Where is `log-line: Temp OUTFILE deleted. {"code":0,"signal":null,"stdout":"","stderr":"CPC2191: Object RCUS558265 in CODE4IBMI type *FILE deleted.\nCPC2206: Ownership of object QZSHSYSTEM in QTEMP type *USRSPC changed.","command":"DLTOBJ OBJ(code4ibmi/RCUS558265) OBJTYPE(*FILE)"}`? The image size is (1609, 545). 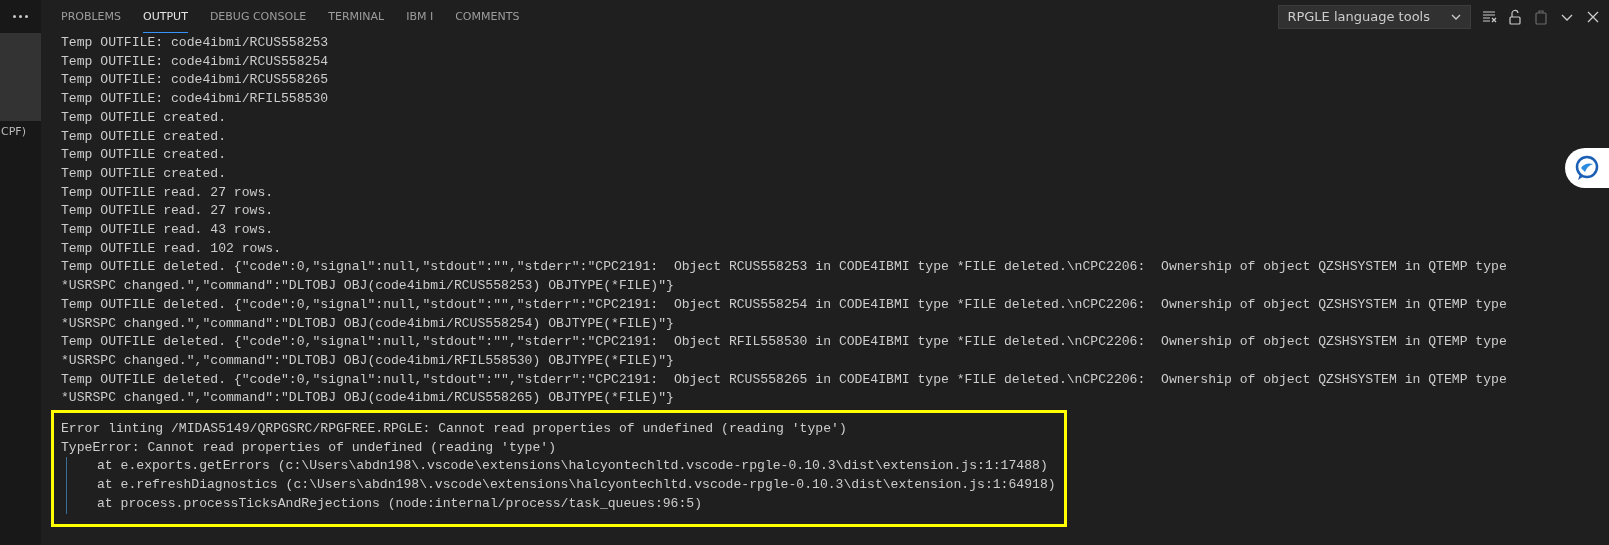 log-line: Temp OUTFILE deleted. {"code":0,"signal":null,"stdout":"","stderr":"CPC2191: Object RCUS558265 in CODE4IBMI type *FILE deleted.\nCPC2206: Ownership of object QZSHSYSTEM in QTEMP type *USRSPC changed.","command":"DLTOBJ OBJ(code4ibmi/RCUS558265) OBJTYPE(*FILE)"} is located at coordinates (784, 389).